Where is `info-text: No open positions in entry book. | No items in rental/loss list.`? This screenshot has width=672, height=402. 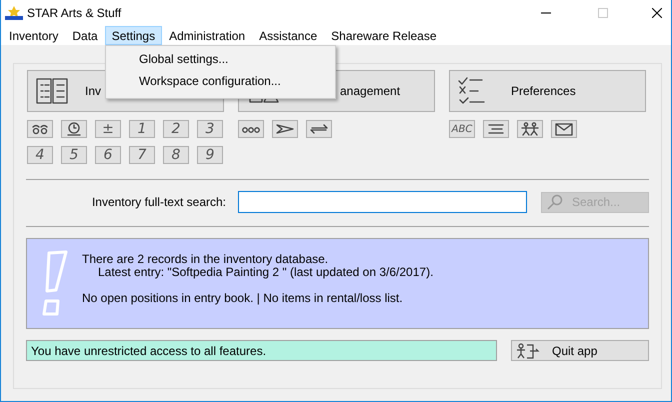 info-text: No open positions in entry book. | No items in rental/loss list. is located at coordinates (243, 298).